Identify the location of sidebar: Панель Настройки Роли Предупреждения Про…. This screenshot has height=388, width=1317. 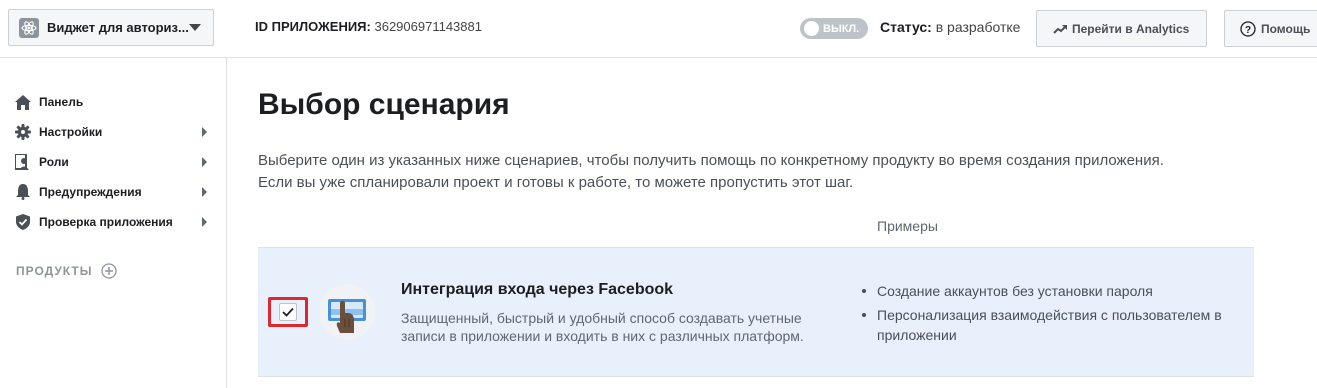
(113, 223).